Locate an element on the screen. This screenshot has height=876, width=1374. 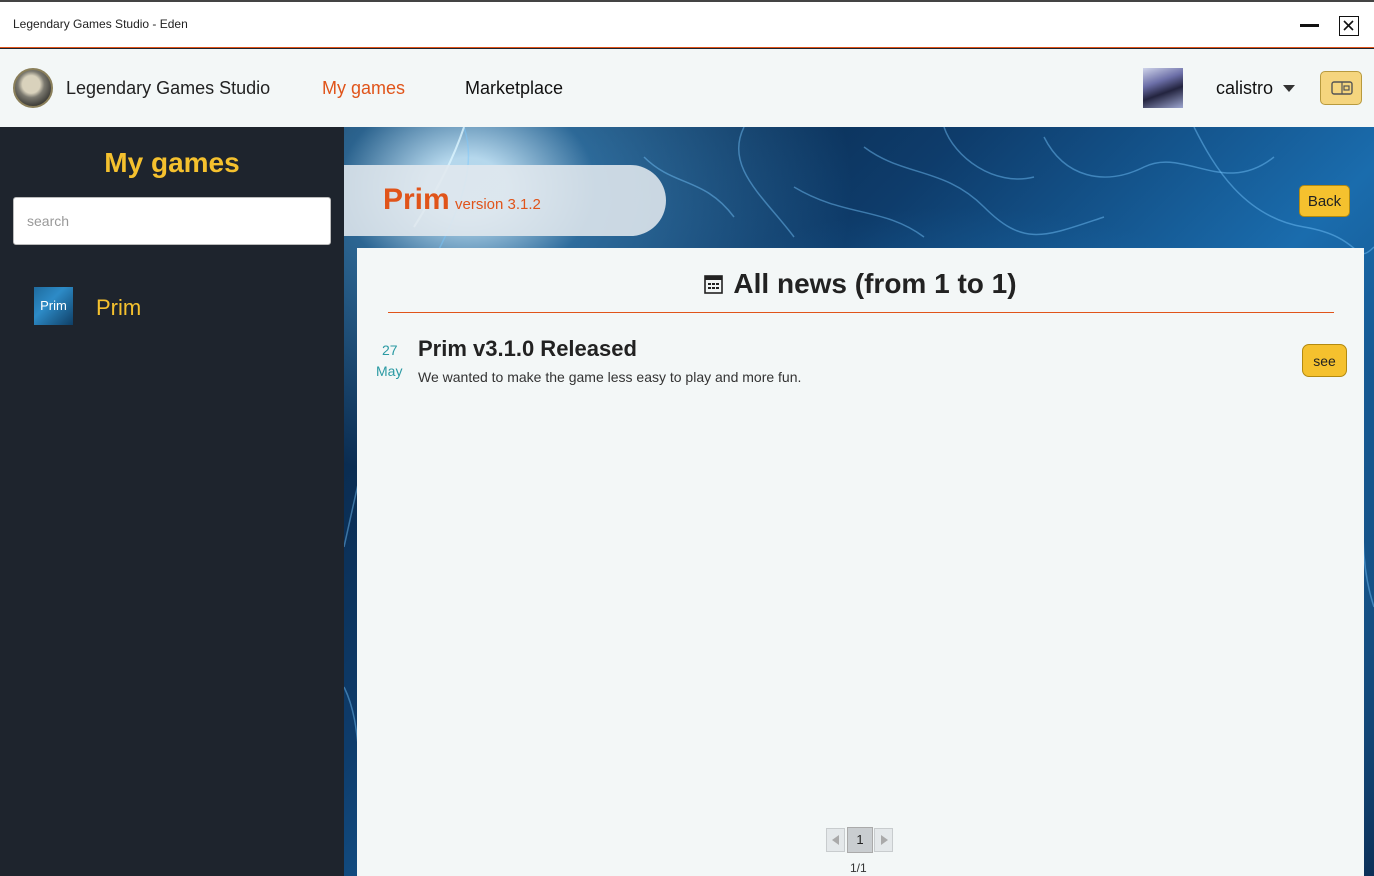
window-title: Legendary Games Studio - Eden is located at coordinates (100, 24).